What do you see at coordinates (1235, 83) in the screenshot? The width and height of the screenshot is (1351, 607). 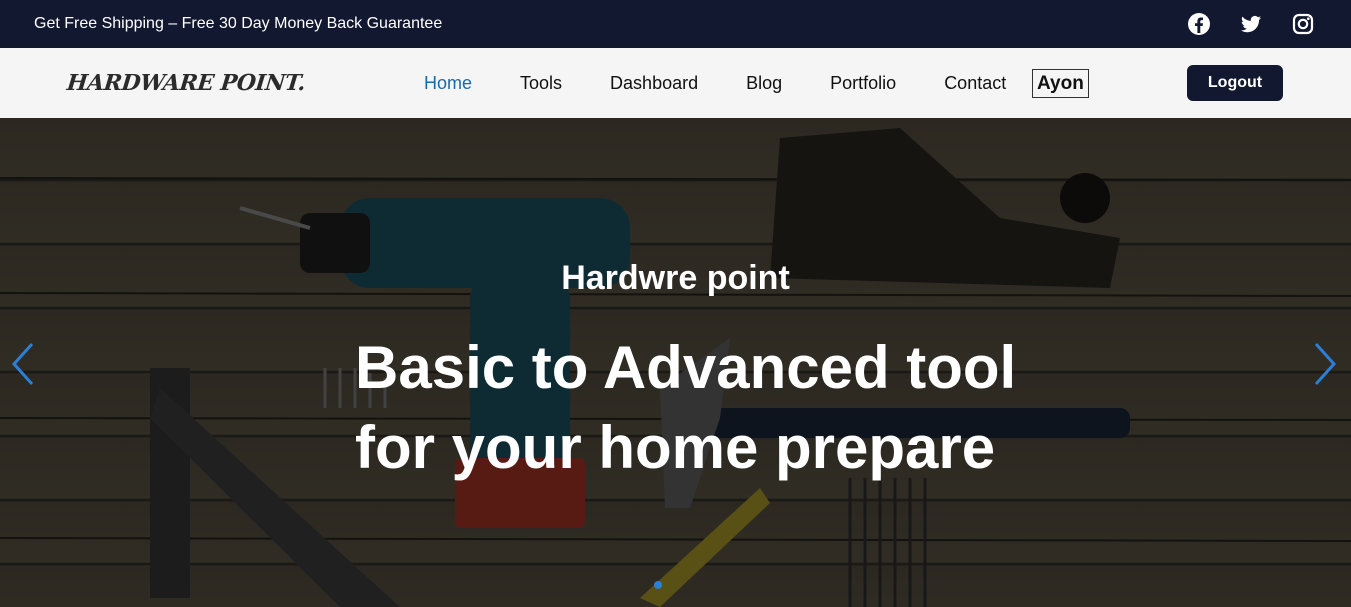 I see `logout-button: Logout` at bounding box center [1235, 83].